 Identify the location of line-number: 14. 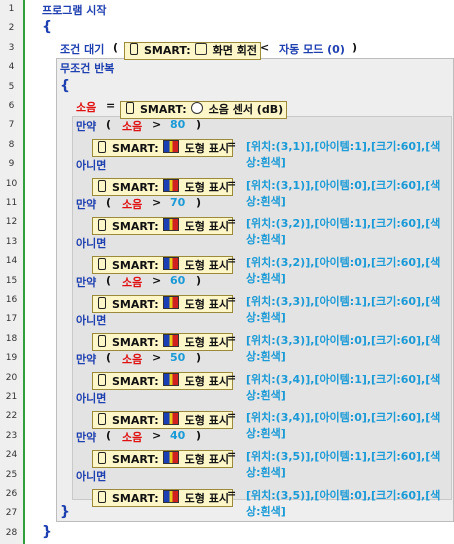
(11, 261).